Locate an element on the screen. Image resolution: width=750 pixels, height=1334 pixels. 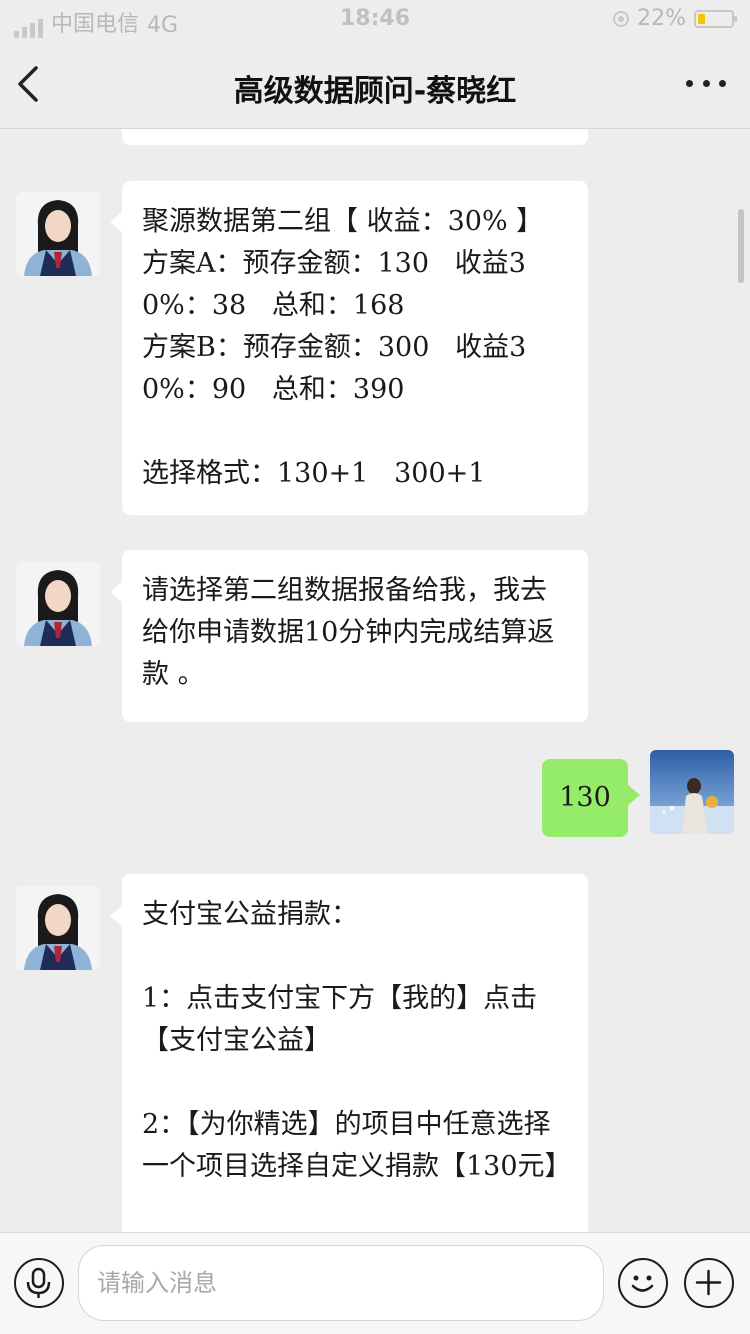
voice-button is located at coordinates (39, 1283).